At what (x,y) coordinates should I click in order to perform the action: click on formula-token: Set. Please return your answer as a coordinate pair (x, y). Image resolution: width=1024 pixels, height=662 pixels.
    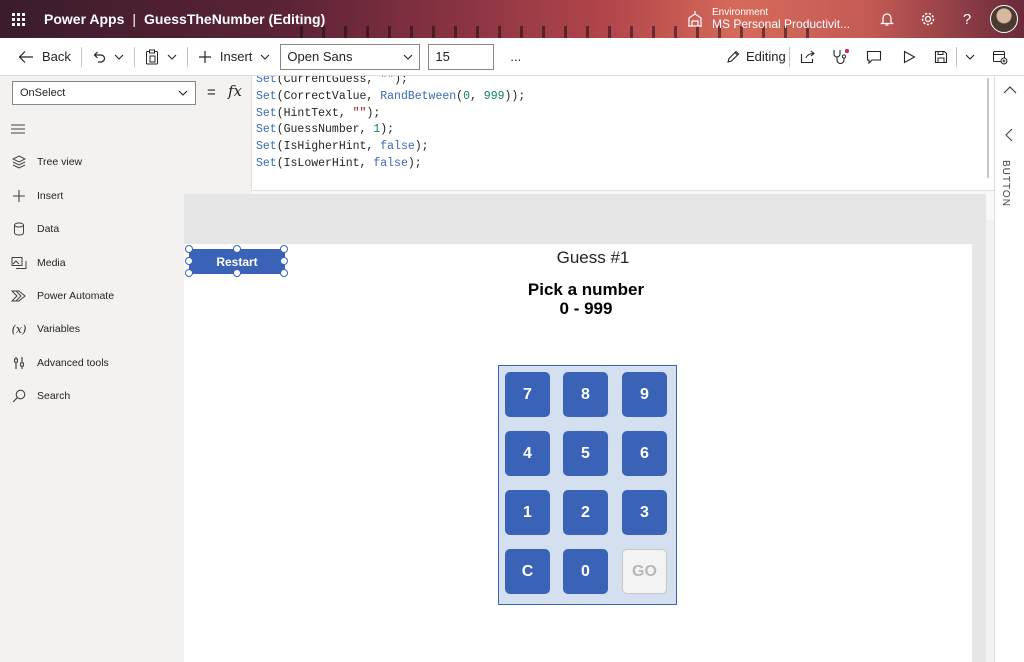
    Looking at the image, I should click on (266, 113).